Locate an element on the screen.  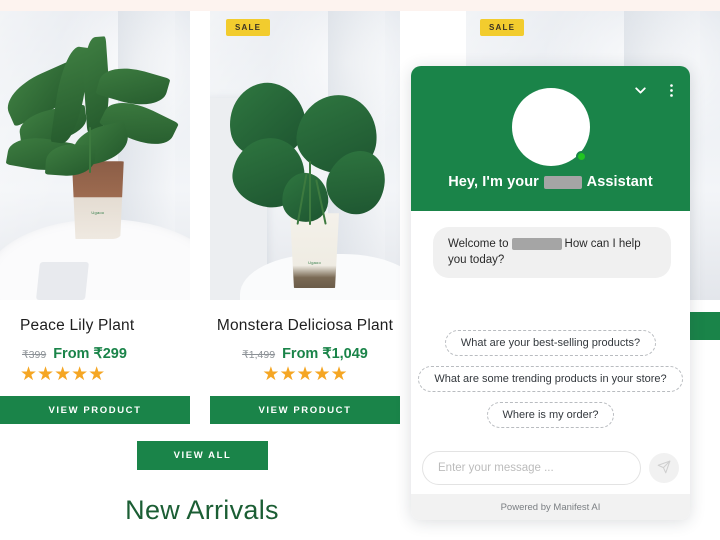
chat-greeting-suffix: Assistant is located at coordinates (619, 182).